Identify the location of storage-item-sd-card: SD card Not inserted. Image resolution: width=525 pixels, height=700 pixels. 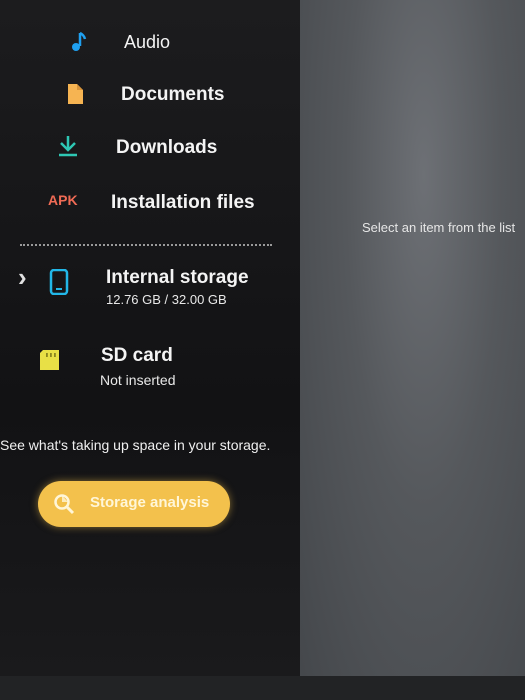
(150, 365).